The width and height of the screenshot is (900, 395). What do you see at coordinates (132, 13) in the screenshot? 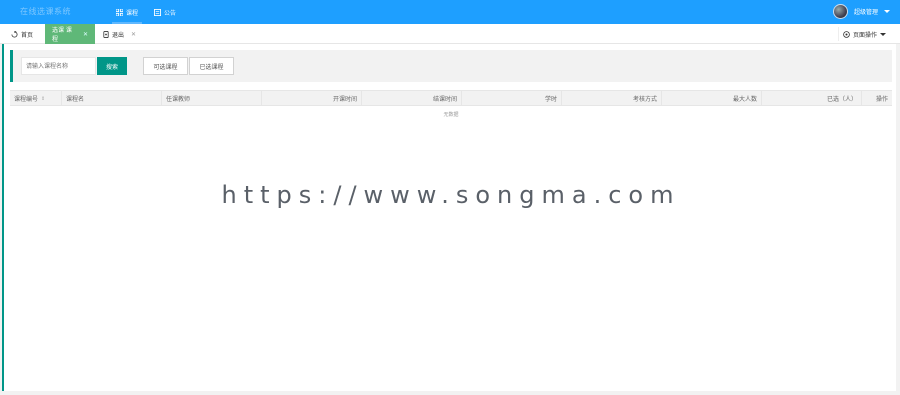
I see `nav-item-label: 课程` at bounding box center [132, 13].